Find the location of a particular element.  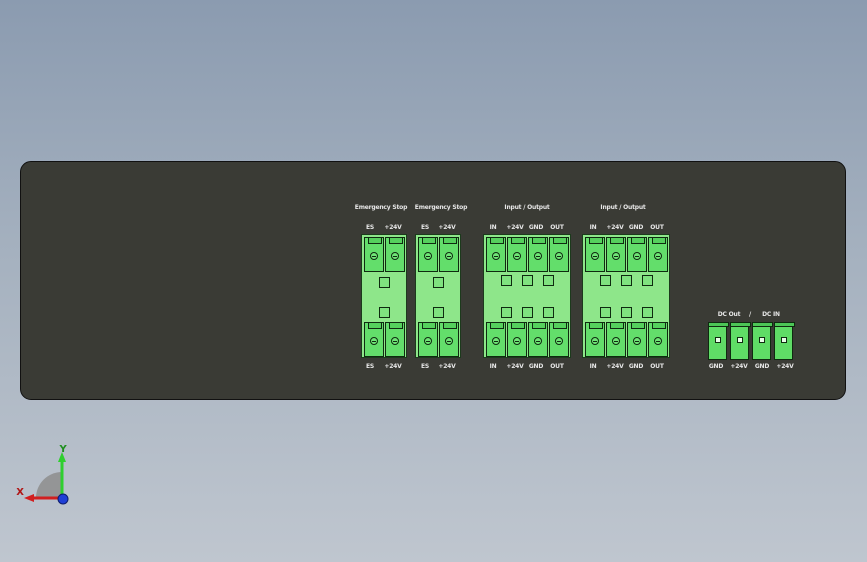

emergency-stop-2-connector is located at coordinates (438, 296).